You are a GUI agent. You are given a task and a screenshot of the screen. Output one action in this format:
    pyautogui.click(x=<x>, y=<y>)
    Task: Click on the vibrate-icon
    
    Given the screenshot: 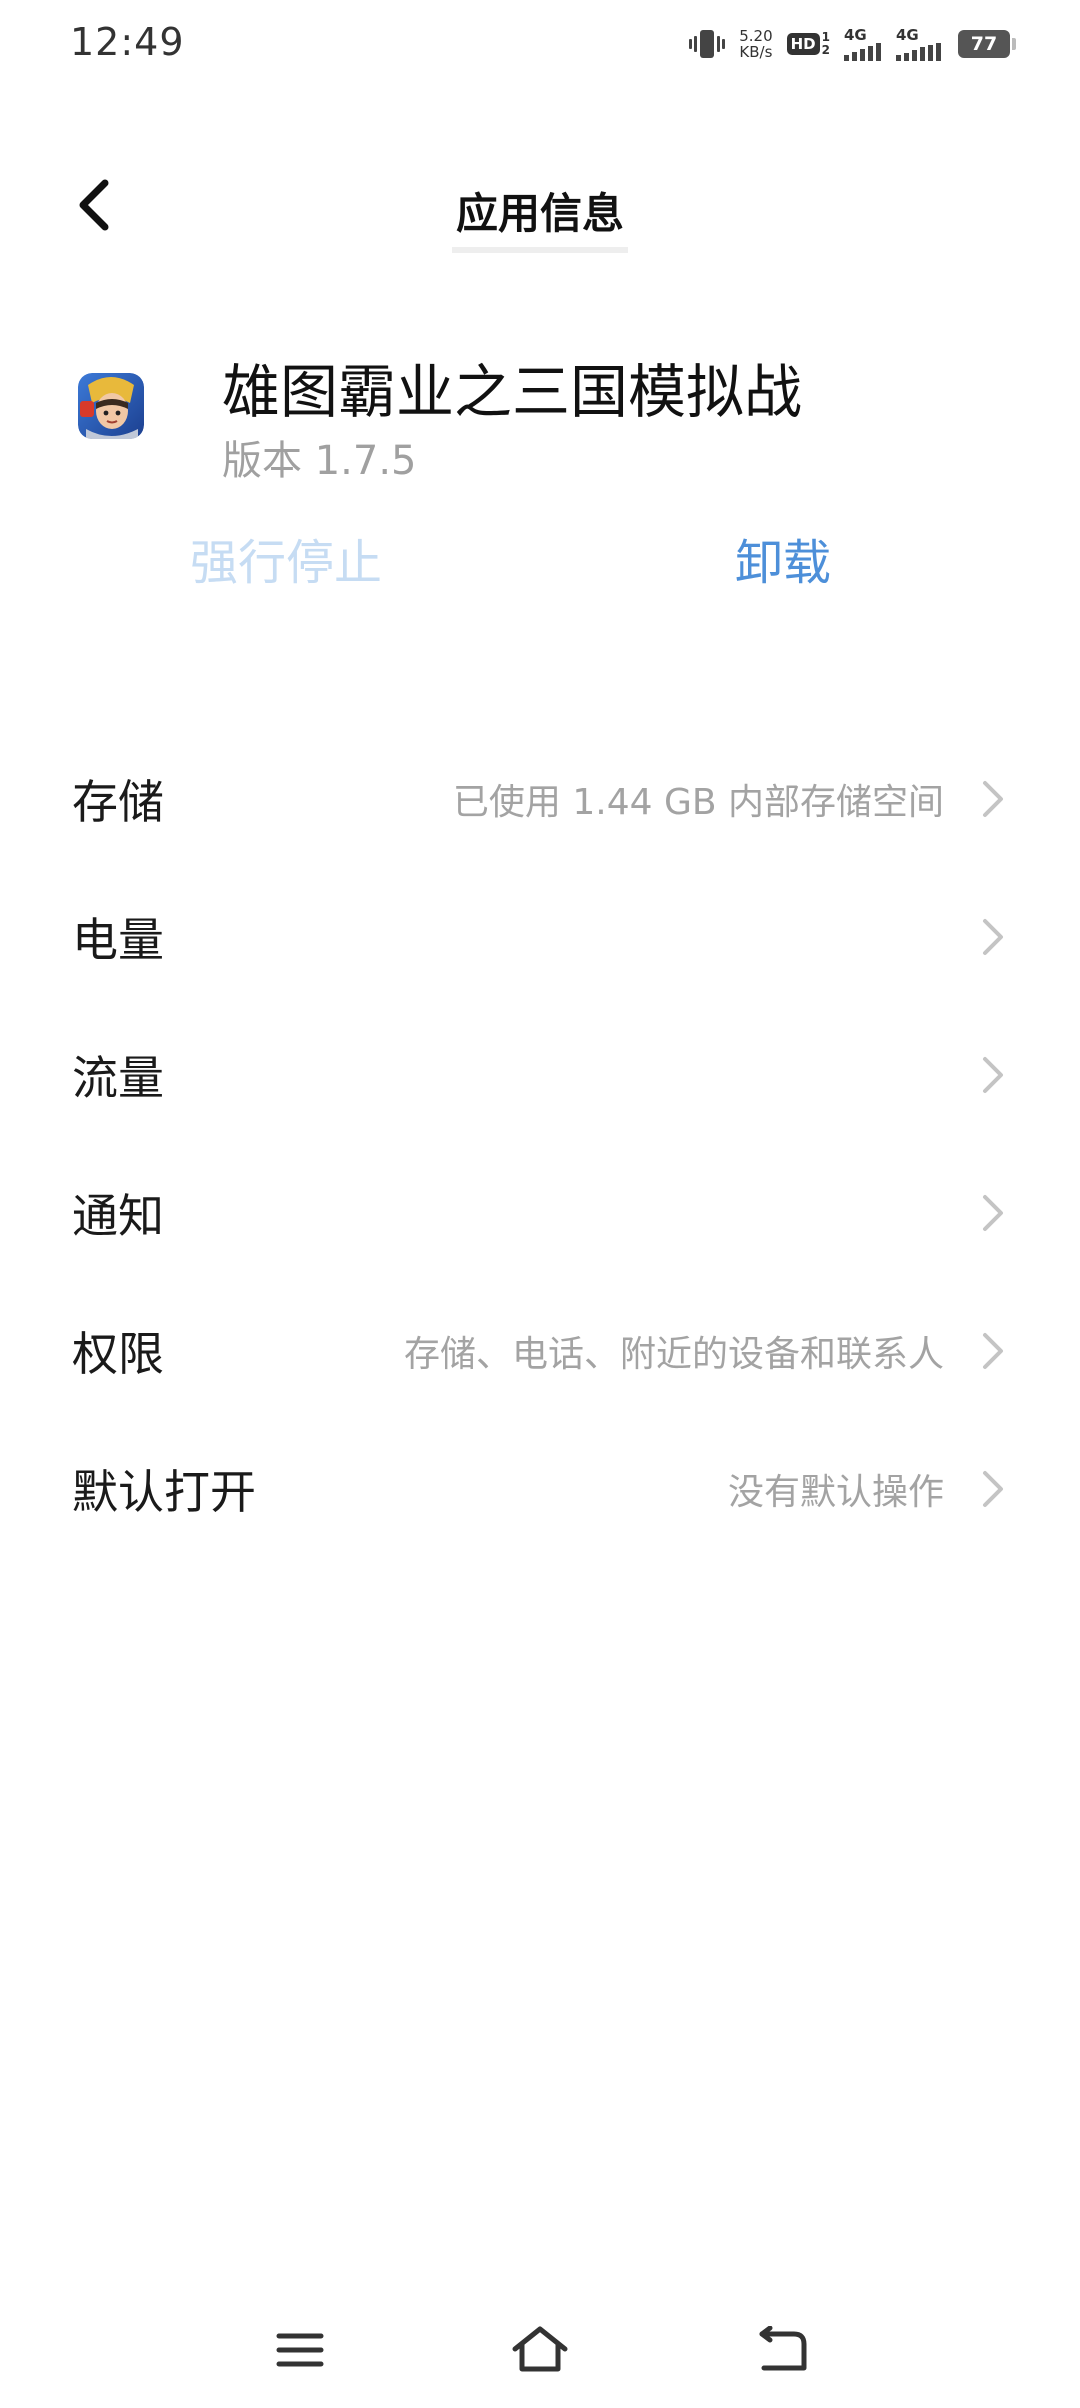 What is the action you would take?
    pyautogui.click(x=707, y=44)
    